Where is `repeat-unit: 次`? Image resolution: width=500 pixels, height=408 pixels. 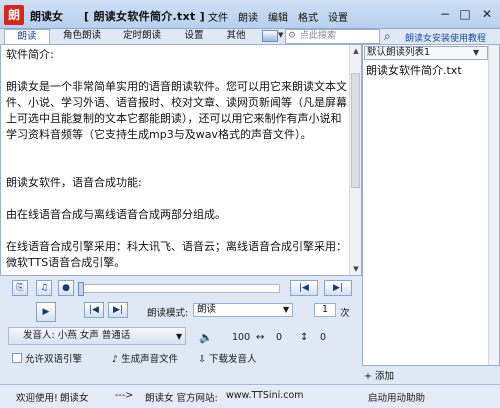 repeat-unit: 次 is located at coordinates (345, 313).